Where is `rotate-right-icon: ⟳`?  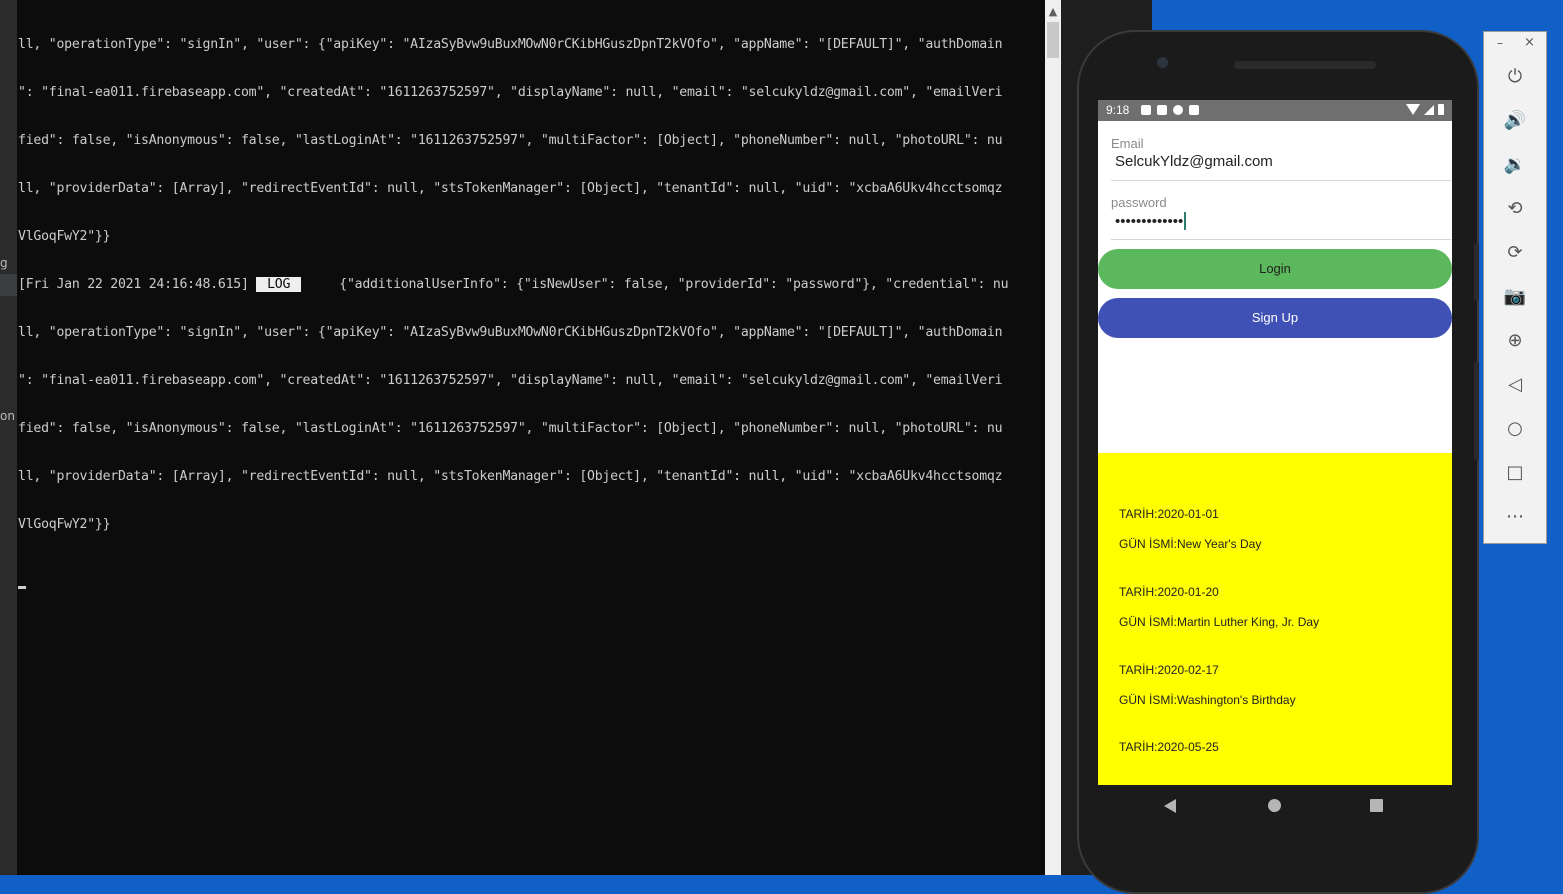
rotate-right-icon: ⟳ is located at coordinates (1515, 253).